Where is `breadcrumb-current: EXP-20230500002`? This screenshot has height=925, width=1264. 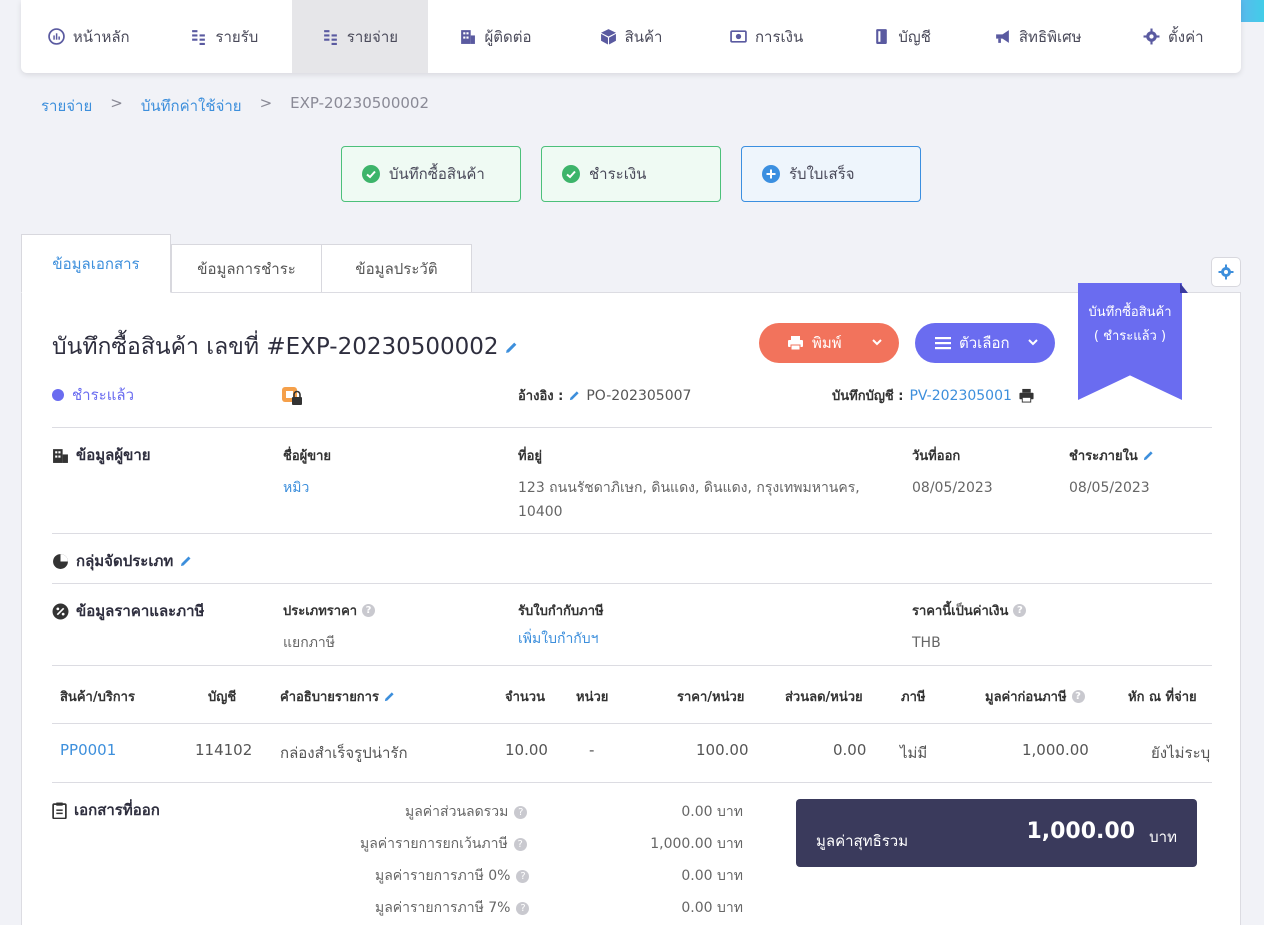
breadcrumb-current: EXP-20230500002 is located at coordinates (360, 103).